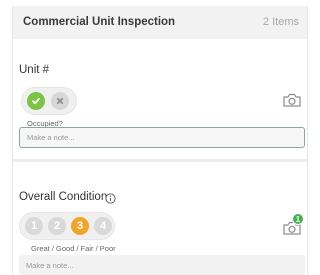 The image size is (320, 275). What do you see at coordinates (99, 22) in the screenshot?
I see `section-title: Commercial Unit Inspection` at bounding box center [99, 22].